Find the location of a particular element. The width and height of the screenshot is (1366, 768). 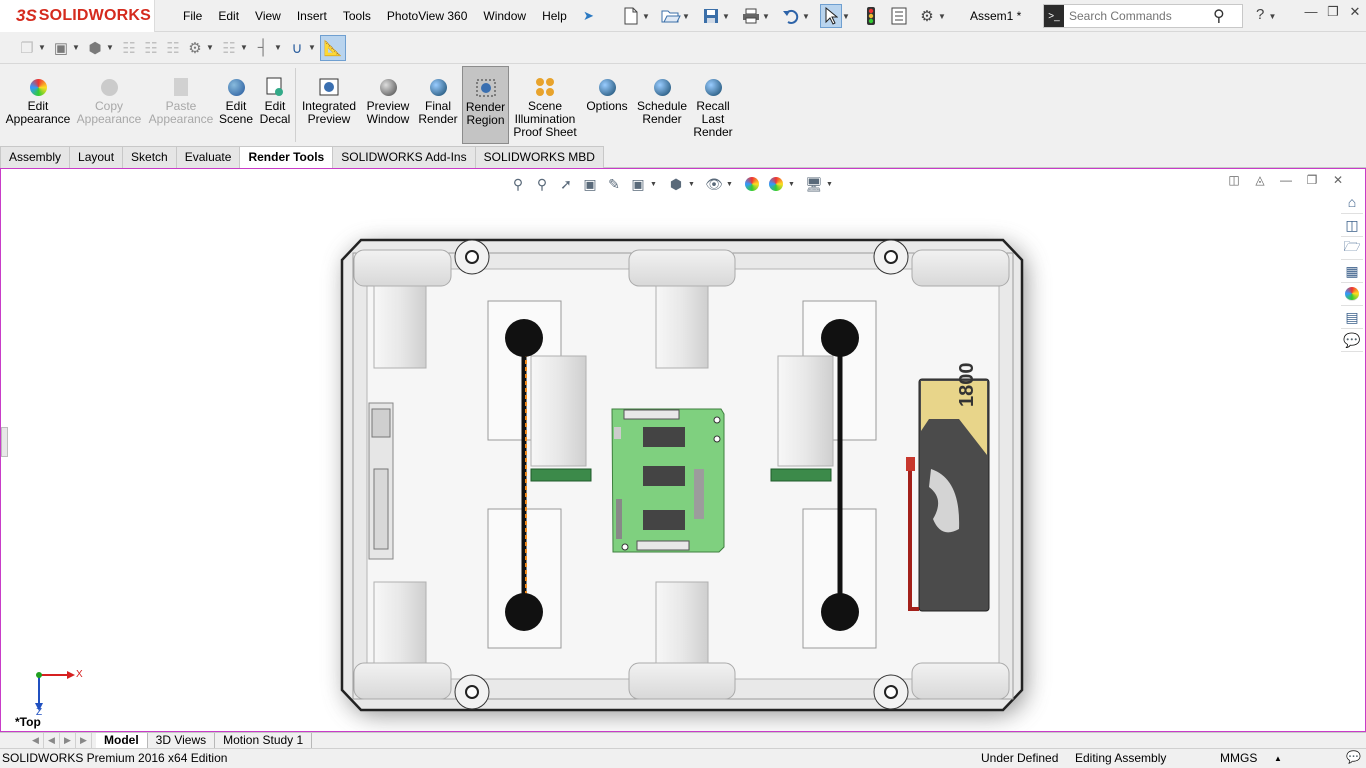

viewport-close-icon: ✕ is located at coordinates (1338, 180).